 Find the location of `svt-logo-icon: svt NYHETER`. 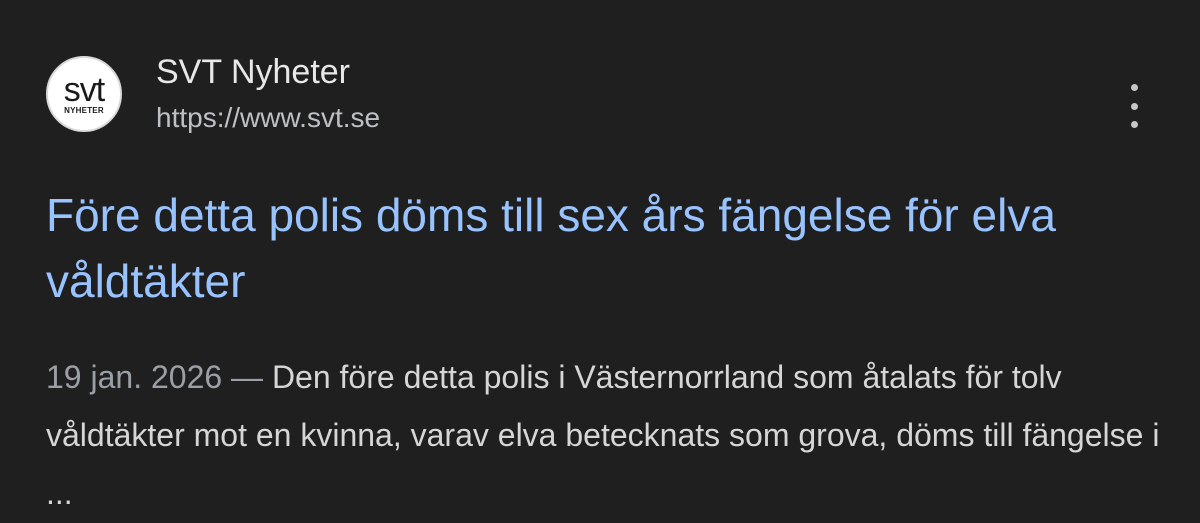

svt-logo-icon: svt NYHETER is located at coordinates (84, 94).